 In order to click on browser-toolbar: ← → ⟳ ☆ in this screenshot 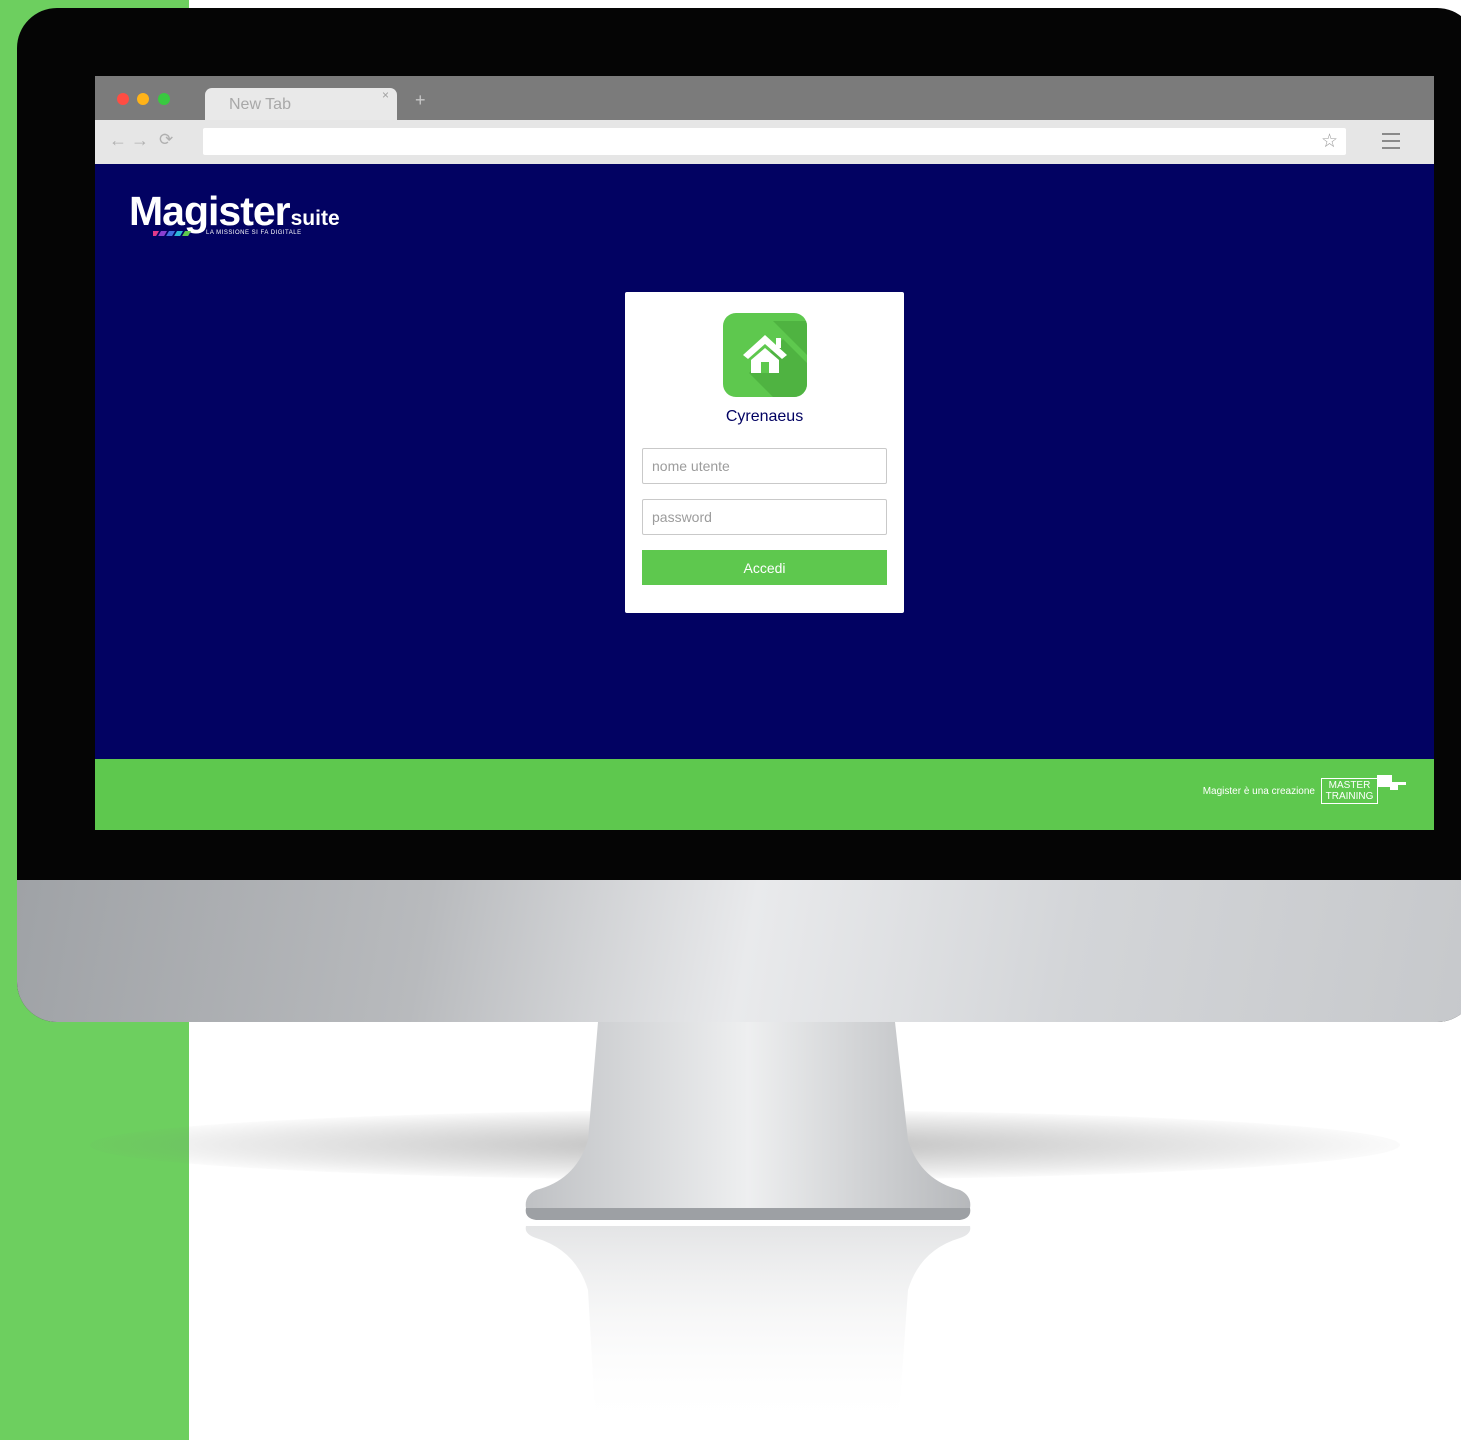, I will do `click(764, 142)`.